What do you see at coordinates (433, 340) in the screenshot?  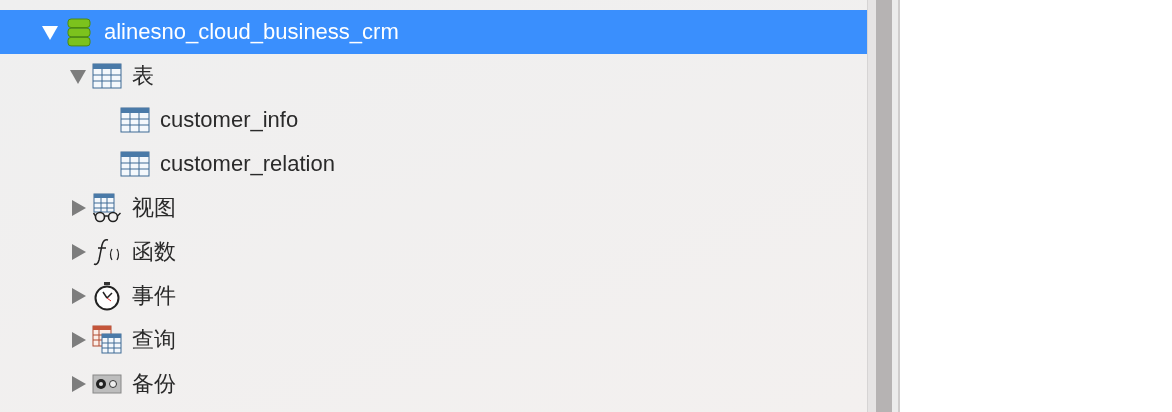 I see `tree-row: 查询` at bounding box center [433, 340].